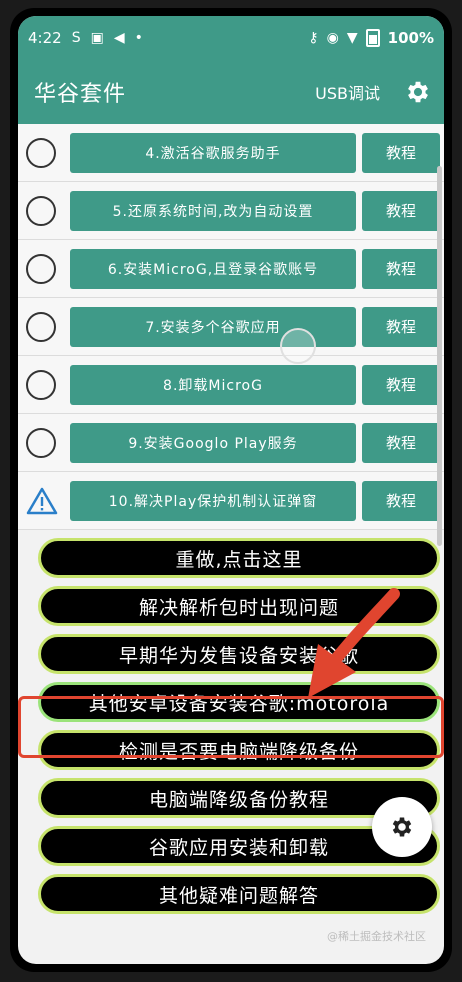 The width and height of the screenshot is (462, 982). What do you see at coordinates (80, 94) in the screenshot?
I see `app-title: 华谷套件` at bounding box center [80, 94].